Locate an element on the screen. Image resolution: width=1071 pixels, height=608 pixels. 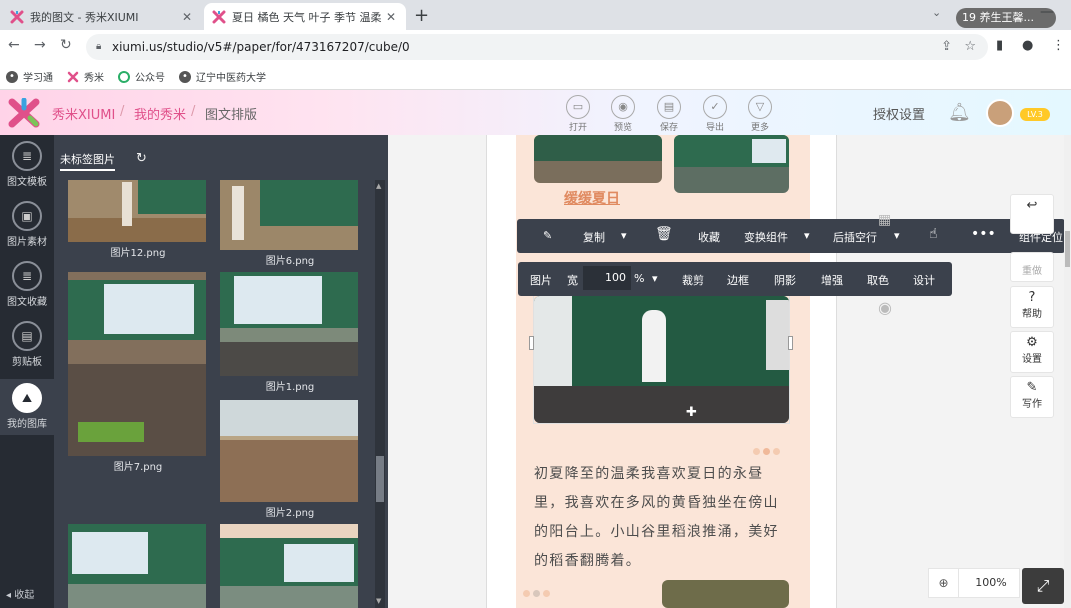
help-button: ? 帮助 is located at coordinates (1032, 307).